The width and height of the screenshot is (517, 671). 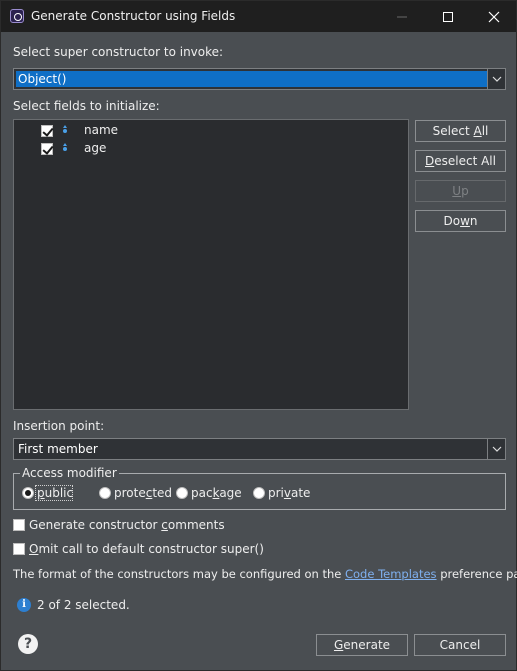 What do you see at coordinates (55, 493) in the screenshot?
I see `radio-label-public: public` at bounding box center [55, 493].